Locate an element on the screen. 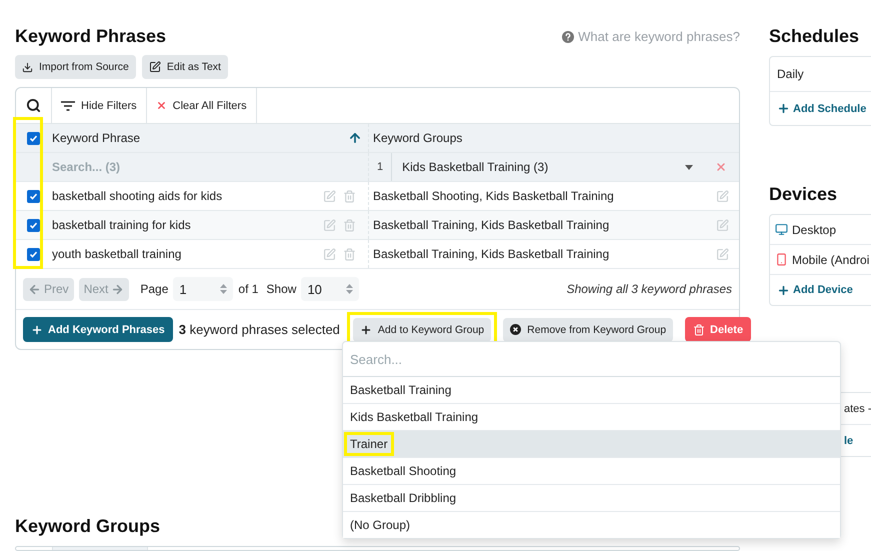 This screenshot has height=551, width=871. option-label: Basketball Shooting is located at coordinates (403, 471).